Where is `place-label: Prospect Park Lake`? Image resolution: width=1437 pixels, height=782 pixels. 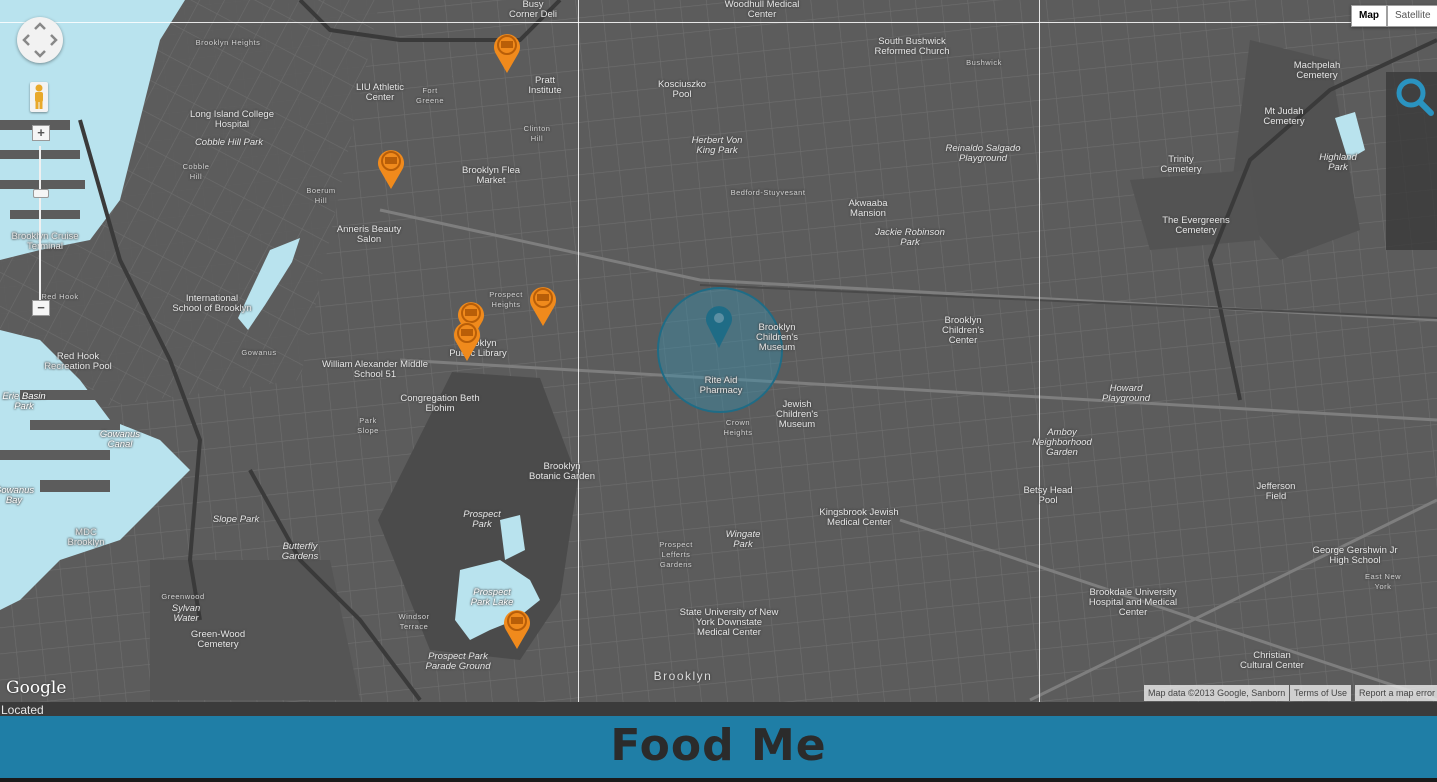 place-label: Prospect Park Lake is located at coordinates (492, 597).